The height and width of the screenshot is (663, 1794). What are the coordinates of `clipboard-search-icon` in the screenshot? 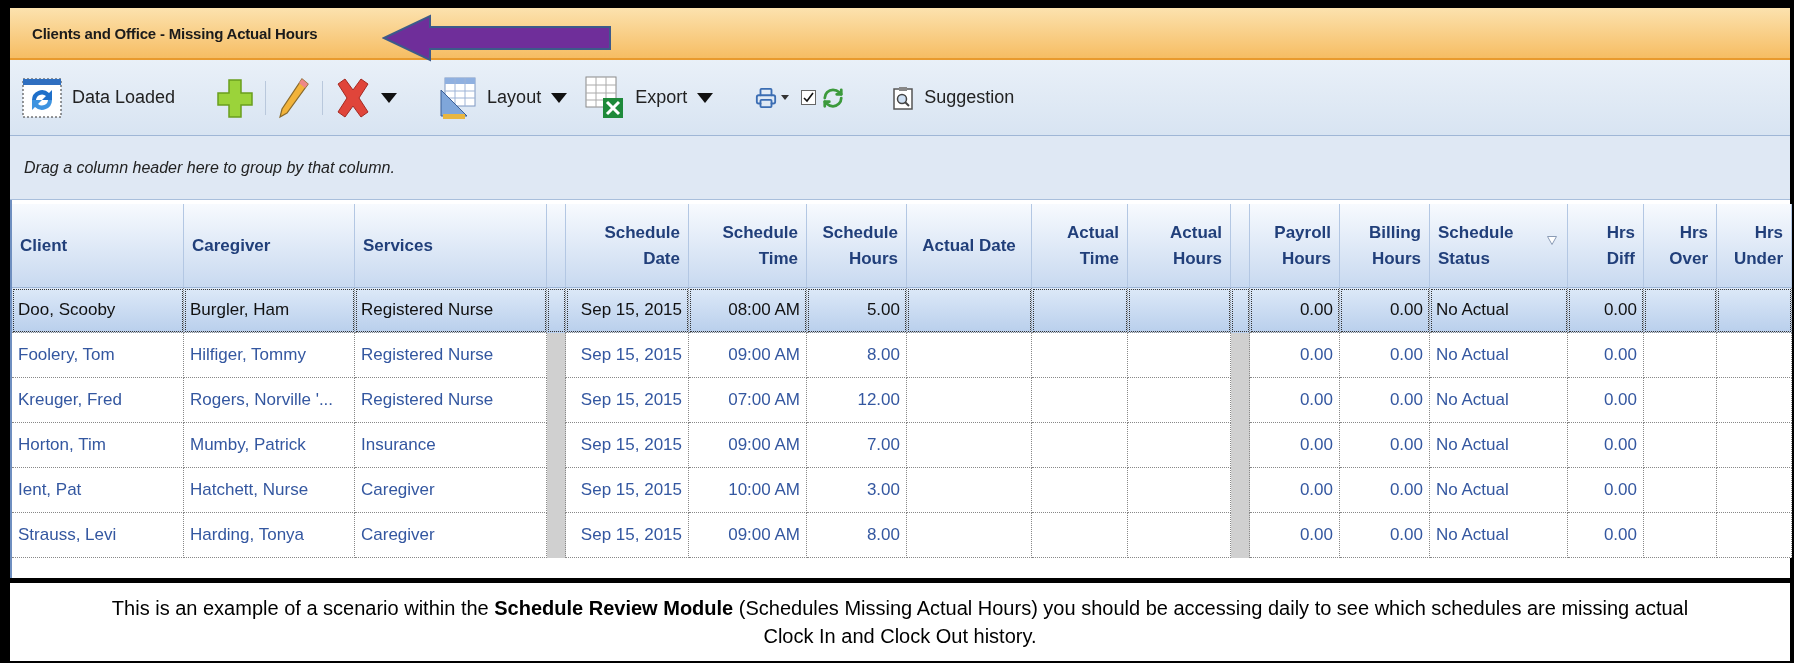 It's located at (903, 97).